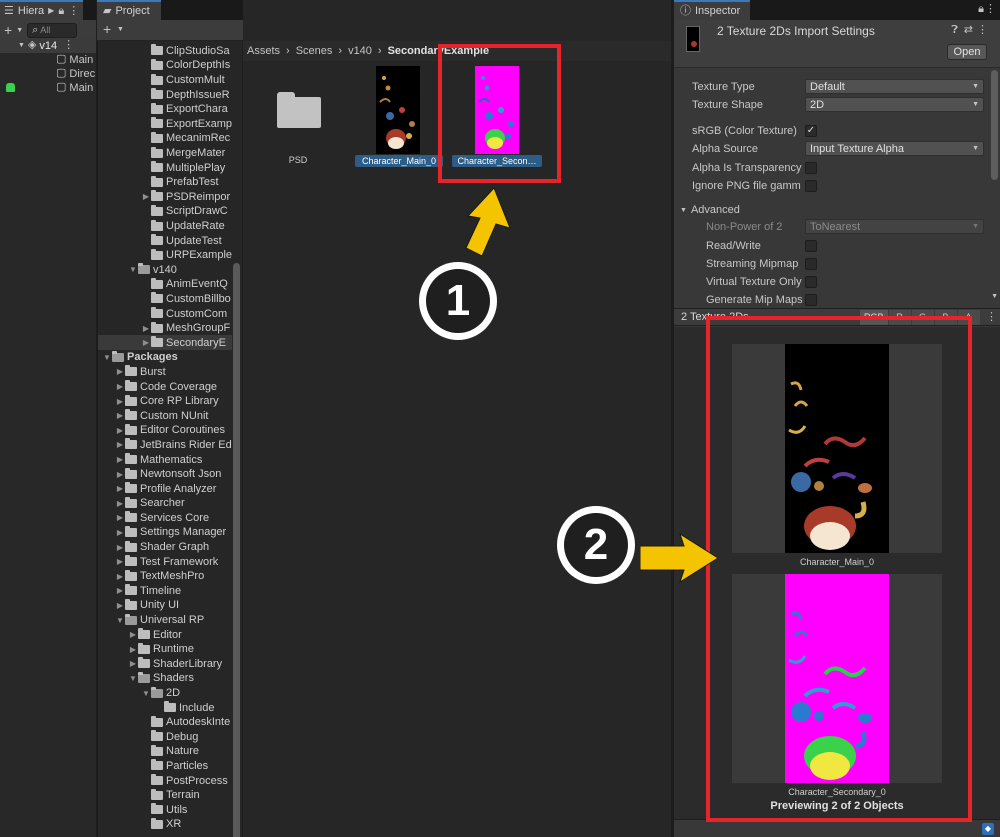 This screenshot has width=1000, height=837. Describe the element at coordinates (165, 488) in the screenshot. I see `tree-item: ▶ Profile Analyzer` at that location.